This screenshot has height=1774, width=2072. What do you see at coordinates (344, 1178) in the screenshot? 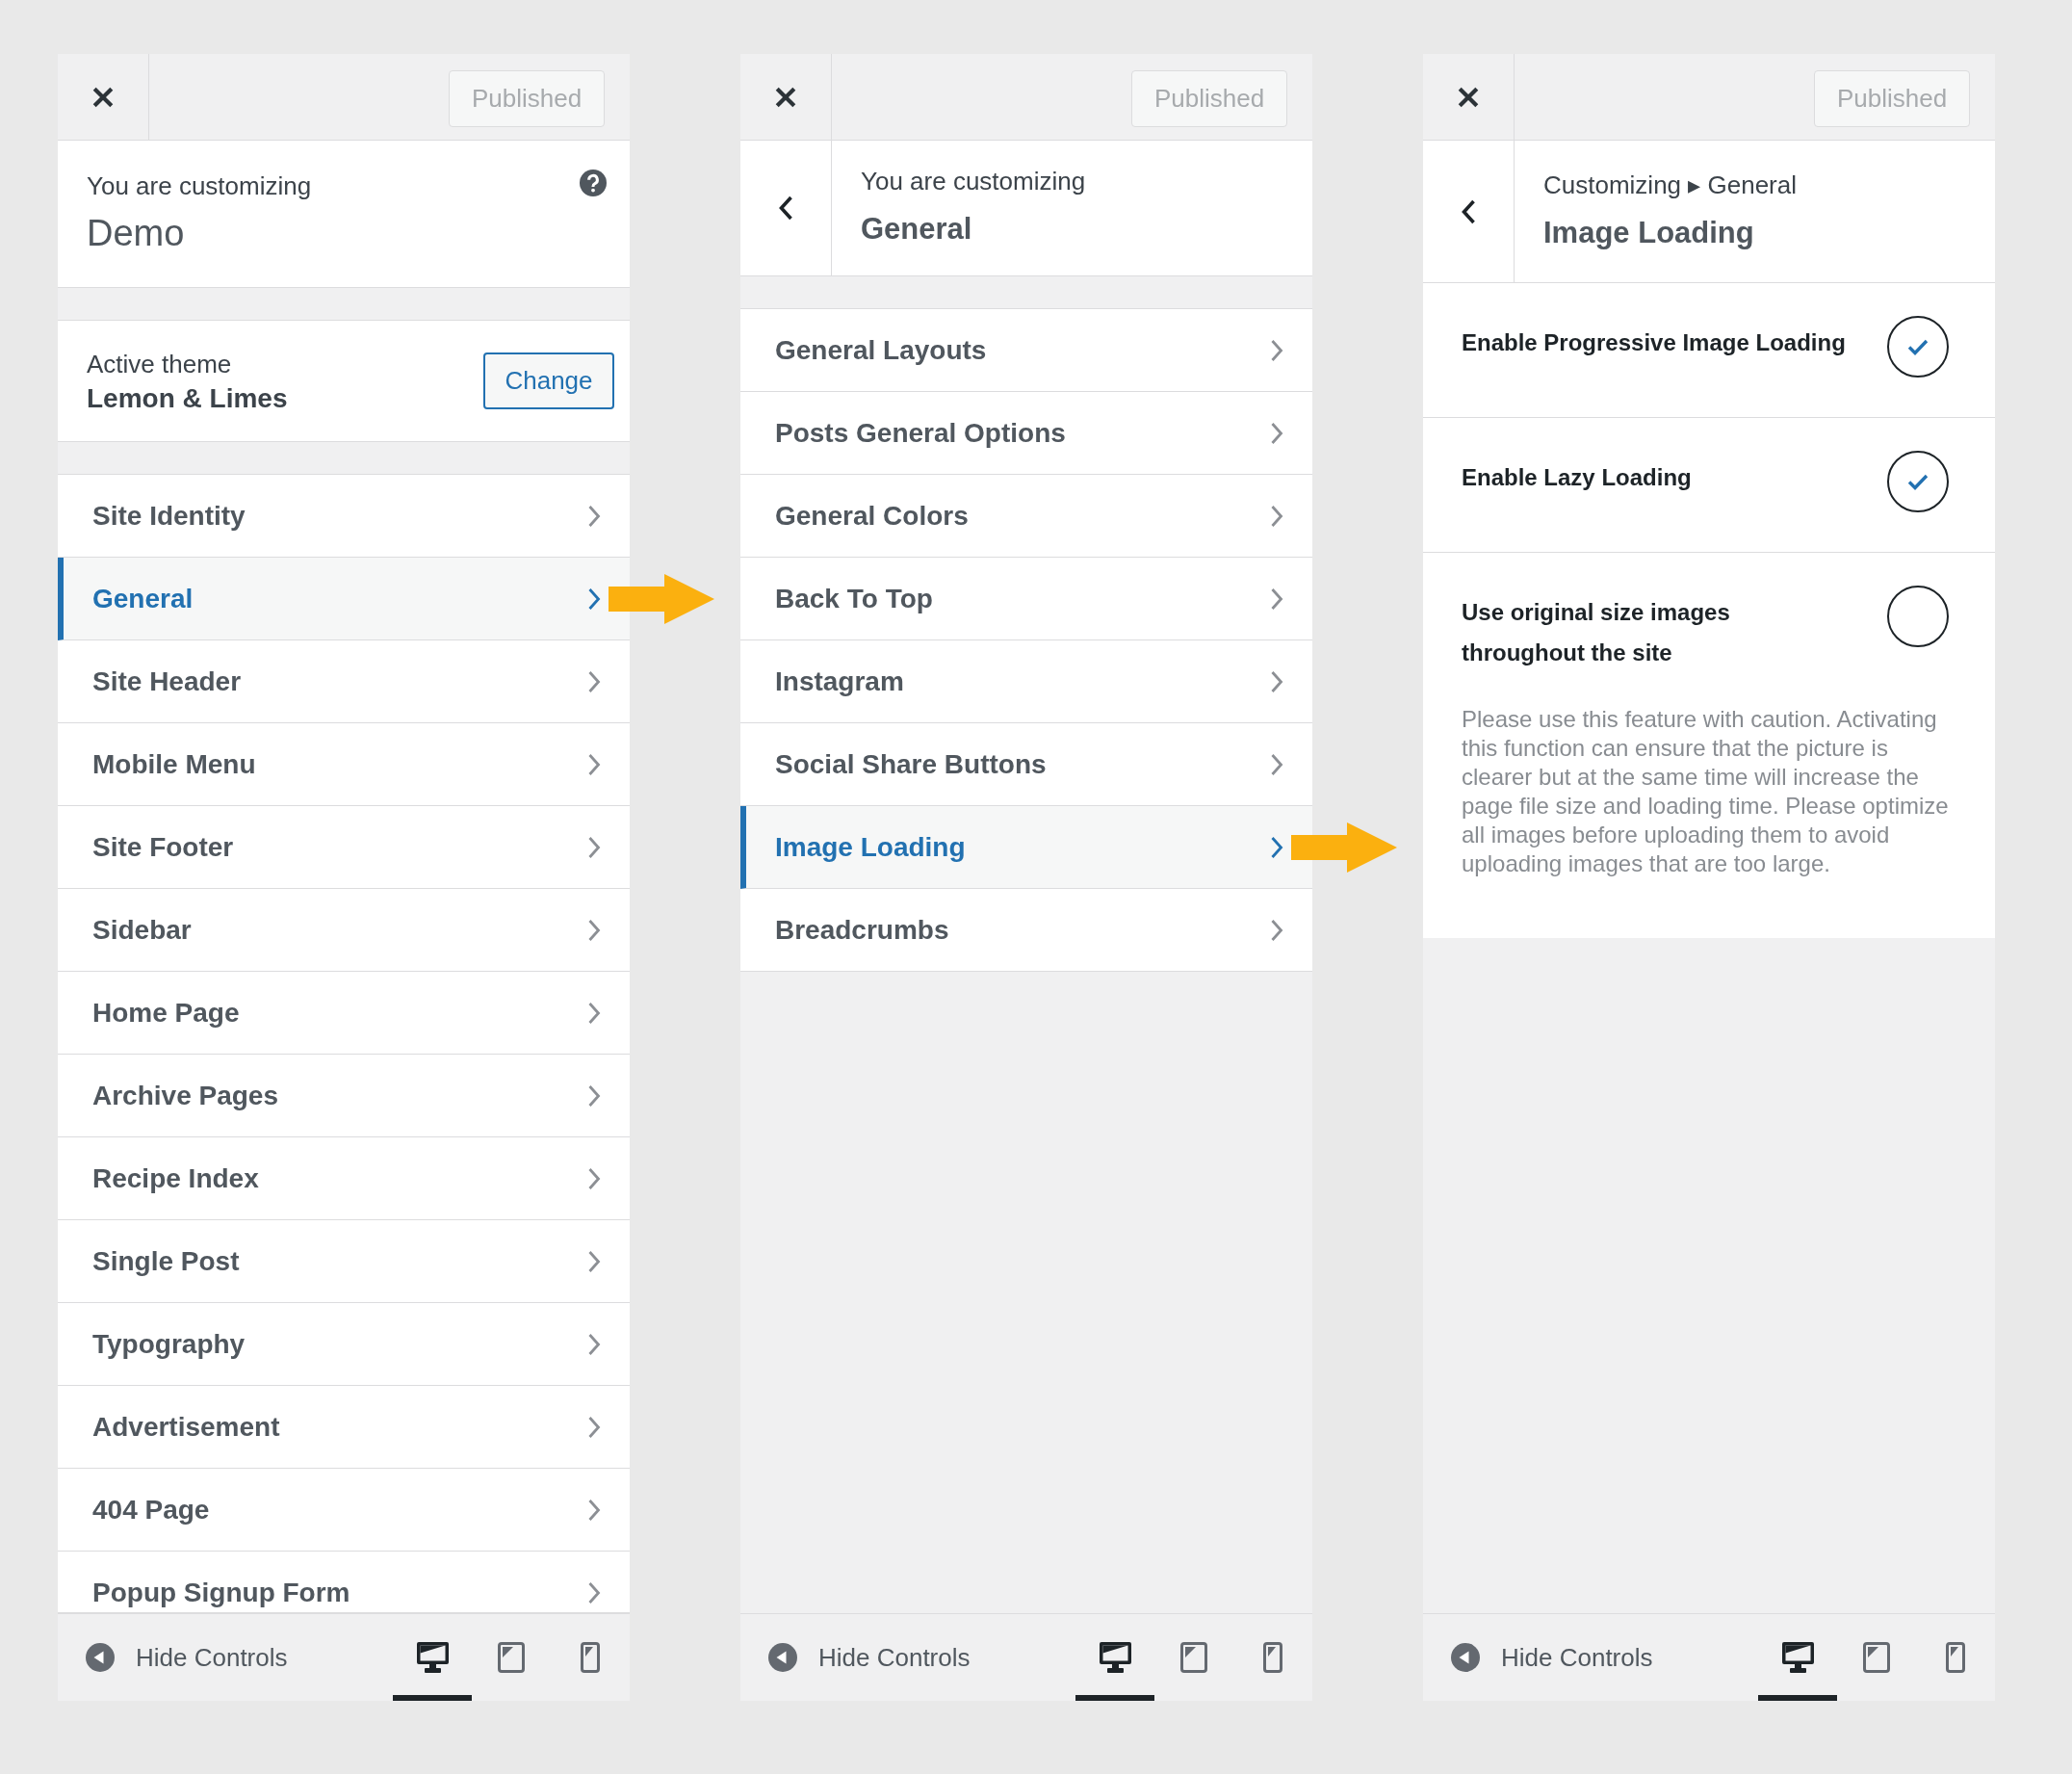
I see `menu-item: Recipe Index` at bounding box center [344, 1178].